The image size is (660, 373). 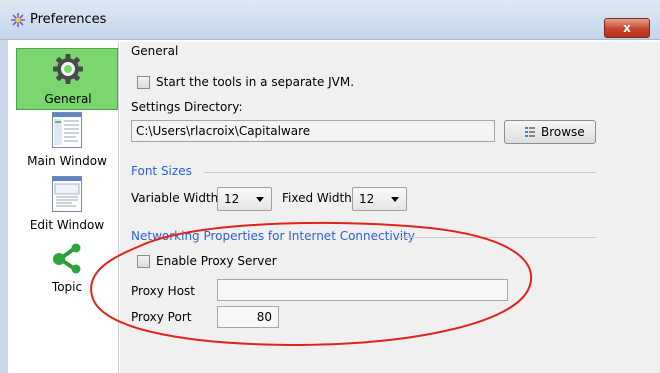 What do you see at coordinates (255, 82) in the screenshot?
I see `separate-jvm-label: Start the tools in a separate JVM.` at bounding box center [255, 82].